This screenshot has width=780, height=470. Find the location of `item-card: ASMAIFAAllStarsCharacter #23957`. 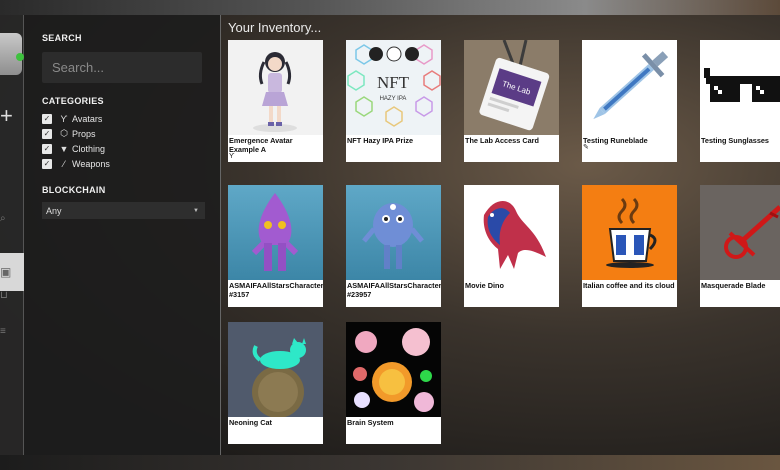

item-card: ASMAIFAAllStarsCharacter #23957 is located at coordinates (393, 246).